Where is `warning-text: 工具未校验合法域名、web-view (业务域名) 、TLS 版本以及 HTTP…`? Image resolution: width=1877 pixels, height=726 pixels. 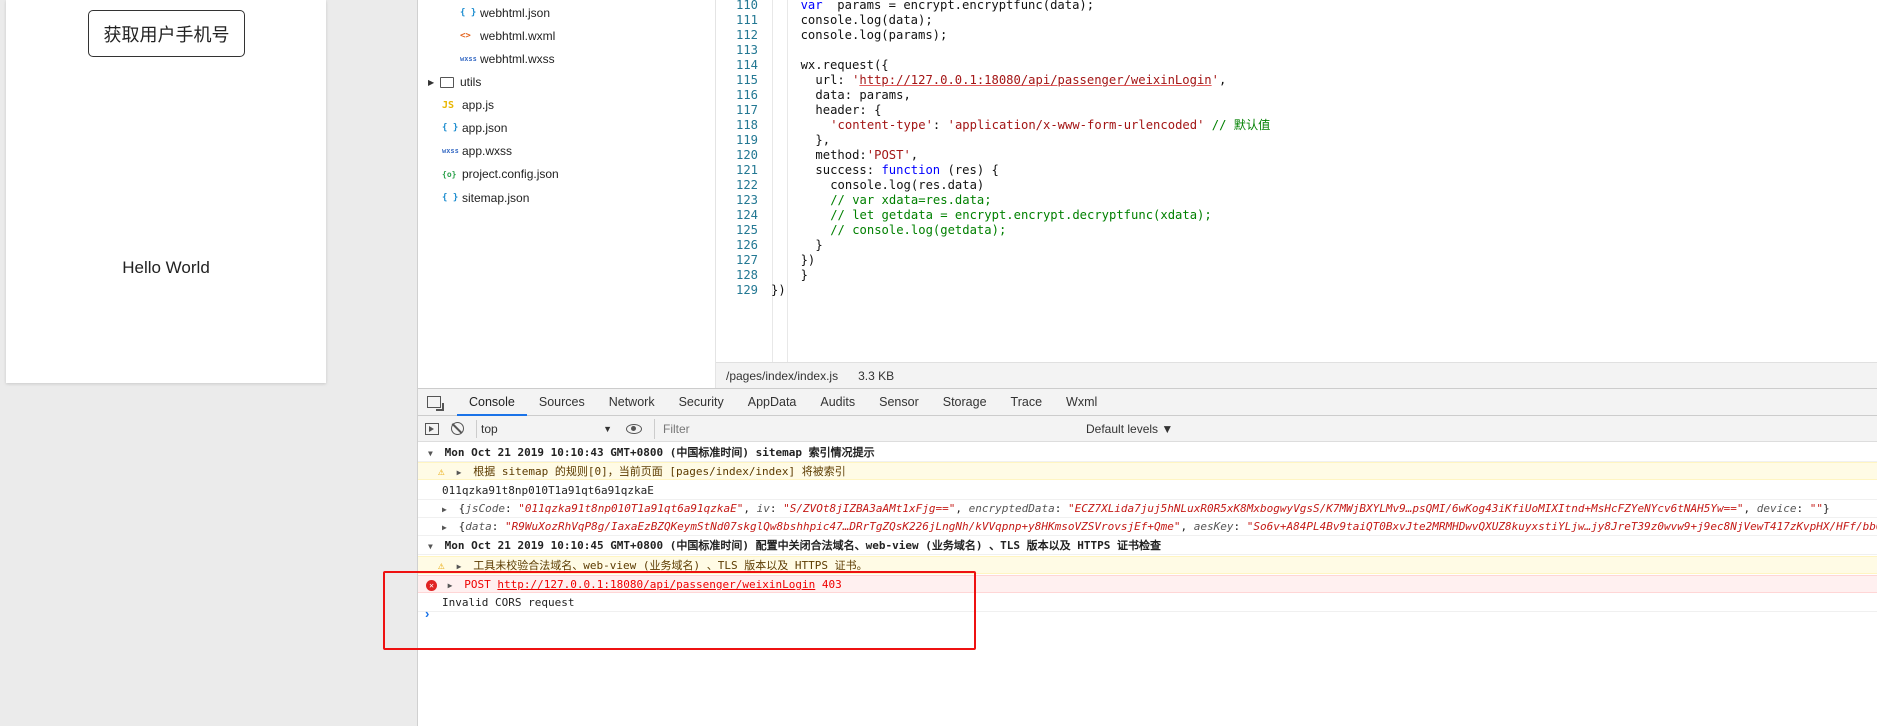
warning-text: 工具未校验合法域名、web-view (业务域名) 、TLS 版本以及 HTTP… is located at coordinates (670, 565).